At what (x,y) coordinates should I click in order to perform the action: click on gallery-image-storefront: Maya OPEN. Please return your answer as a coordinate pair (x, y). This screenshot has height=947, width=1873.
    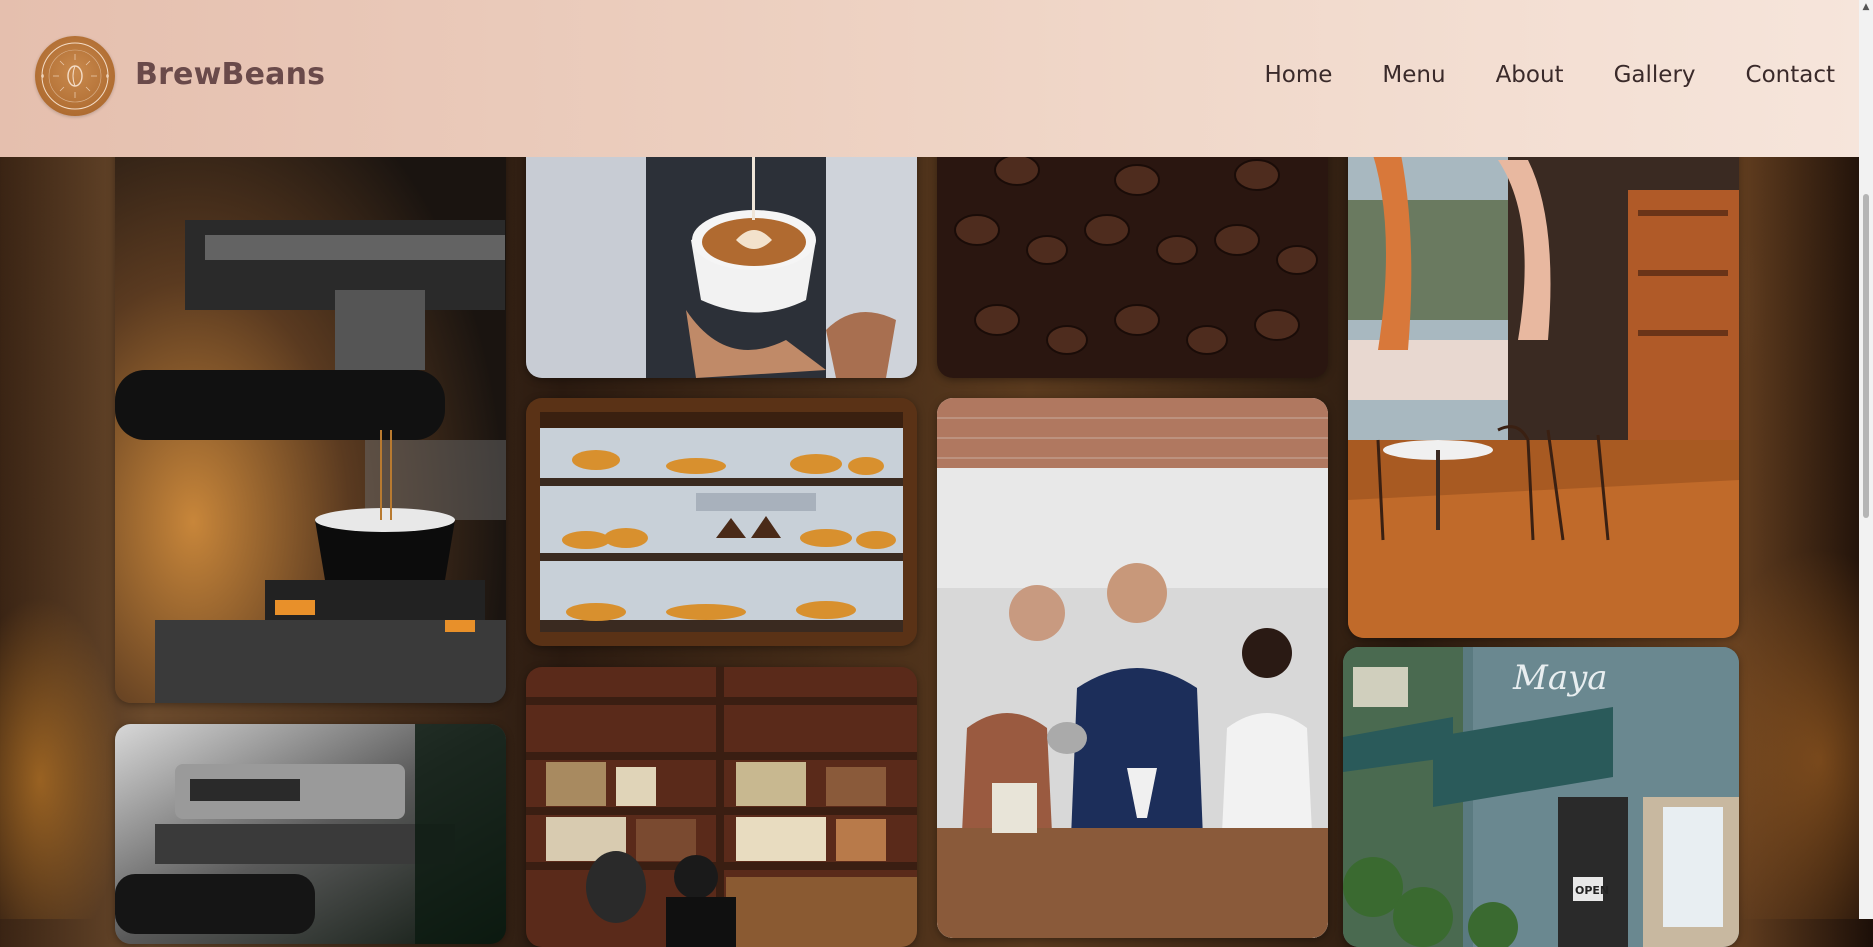
    Looking at the image, I should click on (1541, 797).